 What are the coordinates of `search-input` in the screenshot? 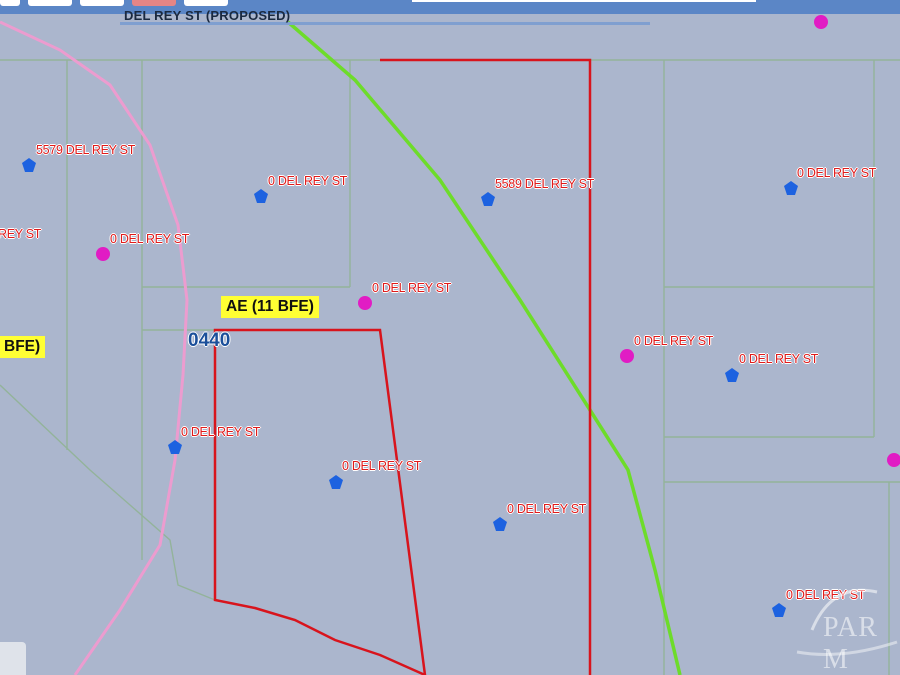 It's located at (584, 1).